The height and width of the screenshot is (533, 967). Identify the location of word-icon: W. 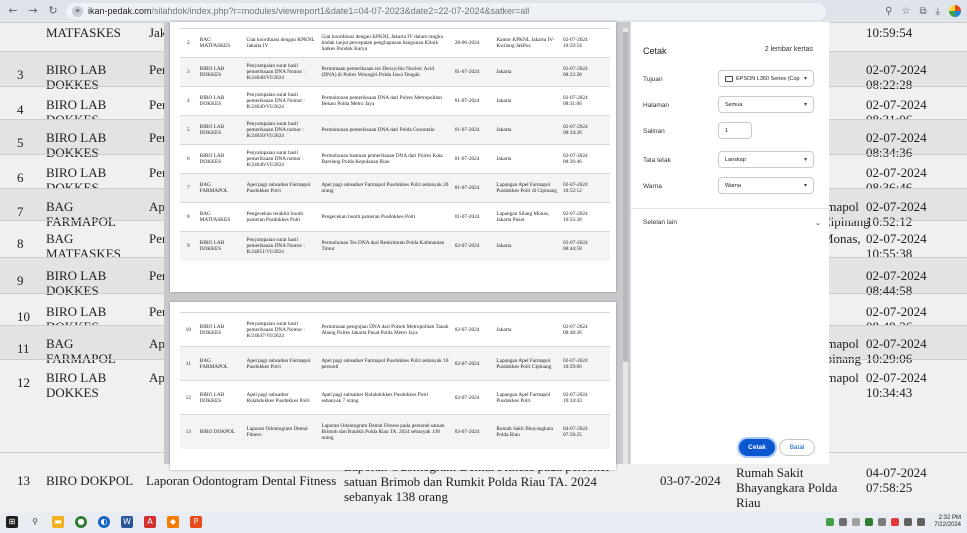
(127, 522).